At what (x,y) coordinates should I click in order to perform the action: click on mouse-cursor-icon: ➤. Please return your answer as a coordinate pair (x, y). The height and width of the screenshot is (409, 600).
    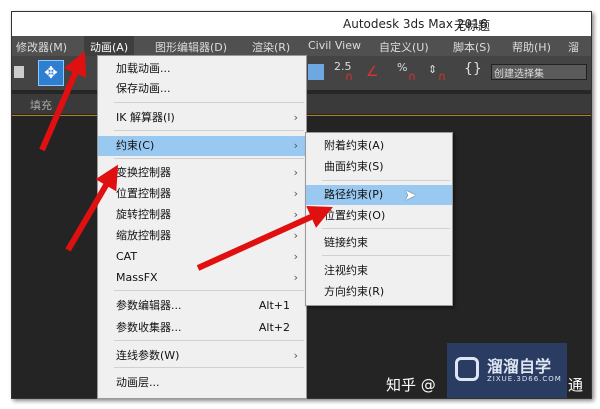
    Looking at the image, I should click on (410, 195).